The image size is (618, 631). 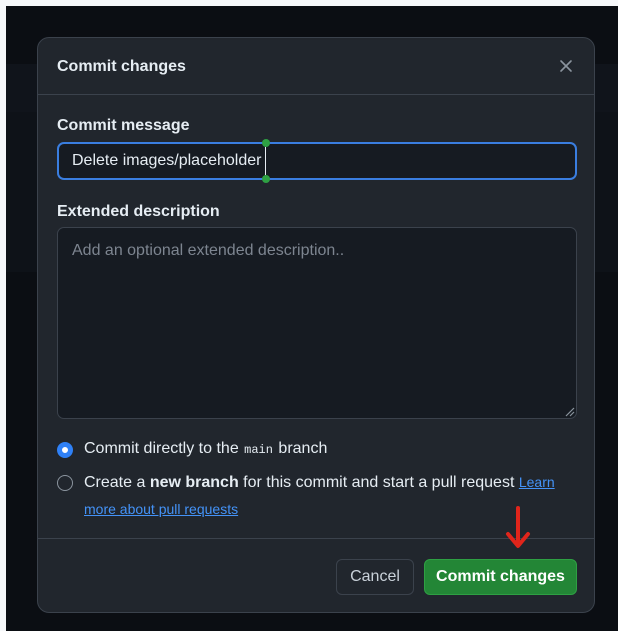 I want to click on close-icon, so click(x=566, y=66).